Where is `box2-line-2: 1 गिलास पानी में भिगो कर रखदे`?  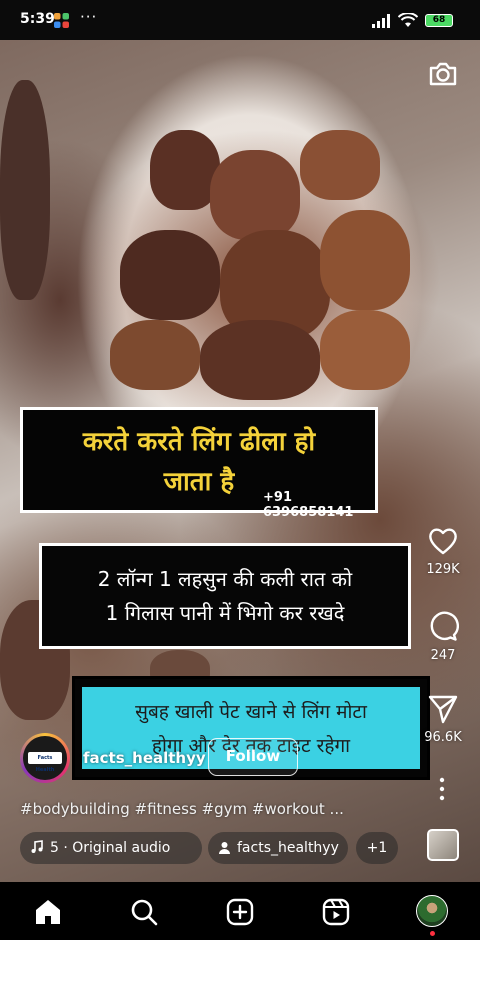 box2-line-2: 1 गिलास पानी में भिगो कर रखदे is located at coordinates (225, 613).